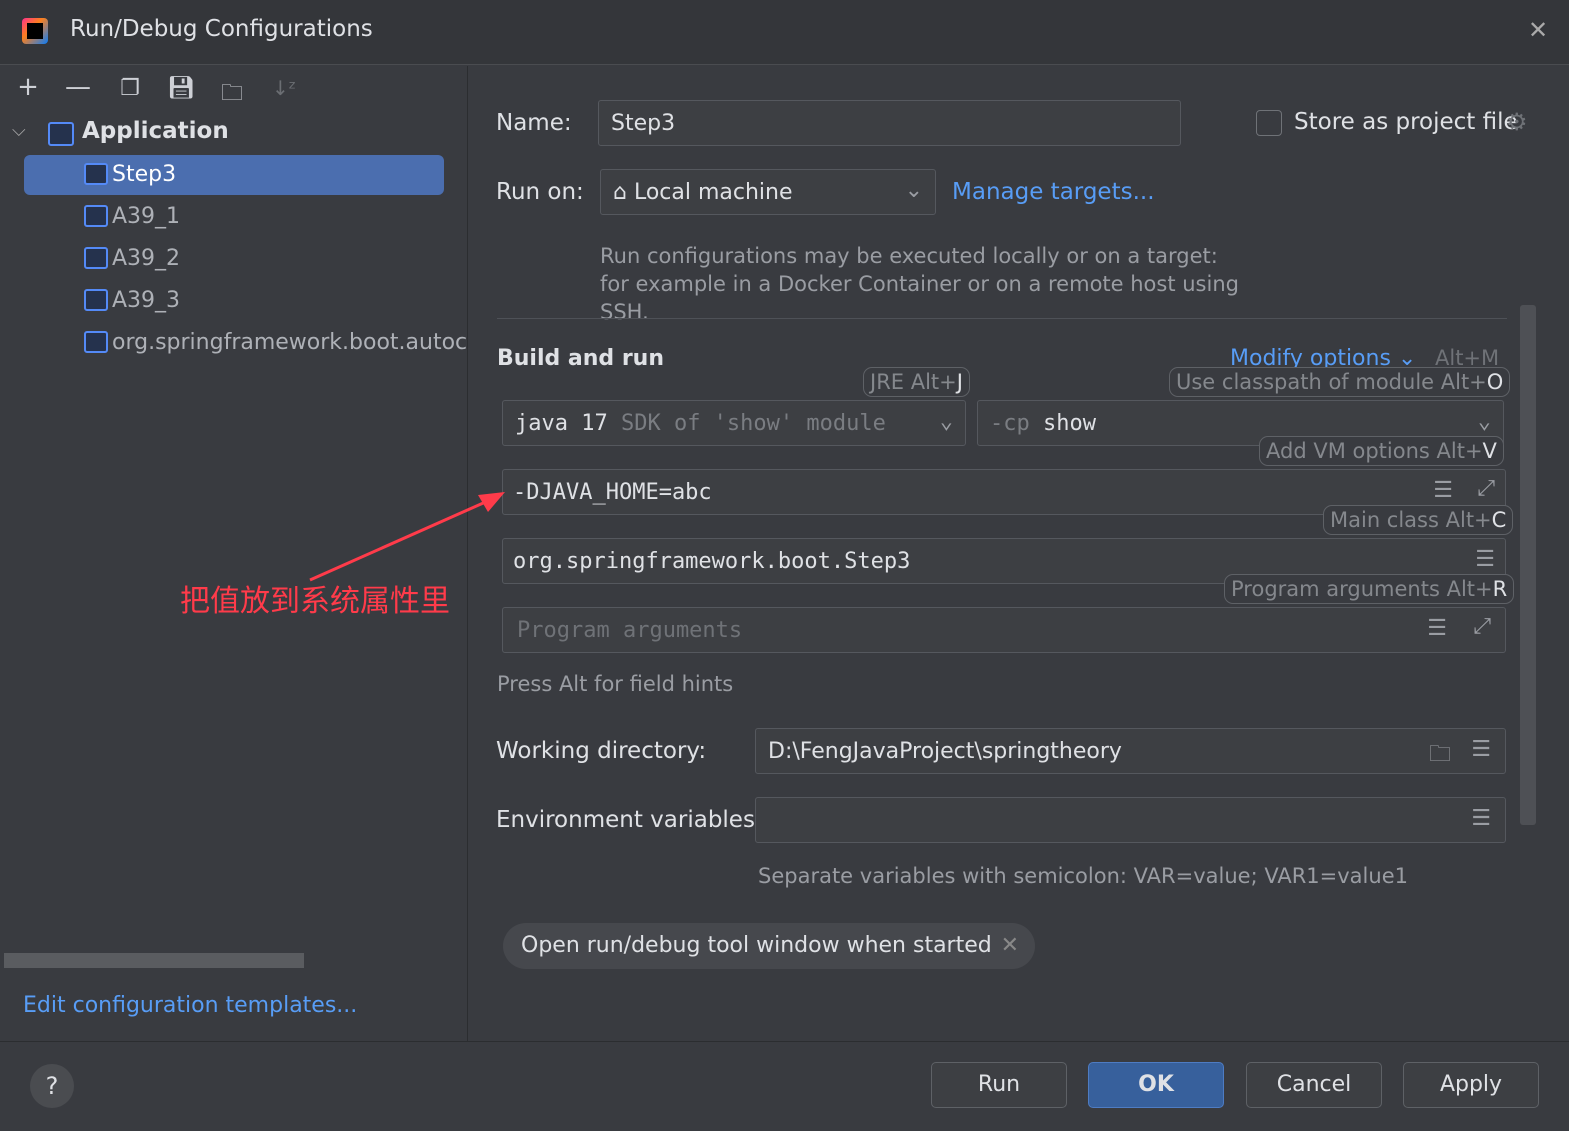  I want to click on jre-value: java 17, so click(561, 423).